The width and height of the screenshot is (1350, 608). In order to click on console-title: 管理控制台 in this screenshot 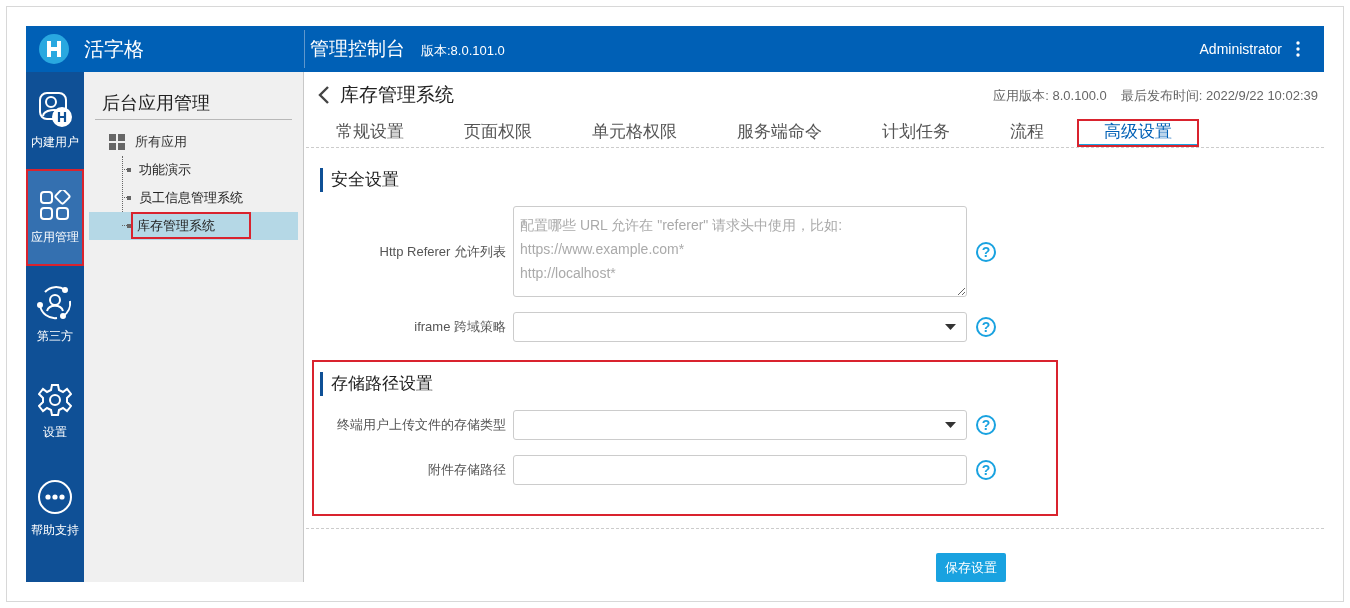, I will do `click(357, 48)`.